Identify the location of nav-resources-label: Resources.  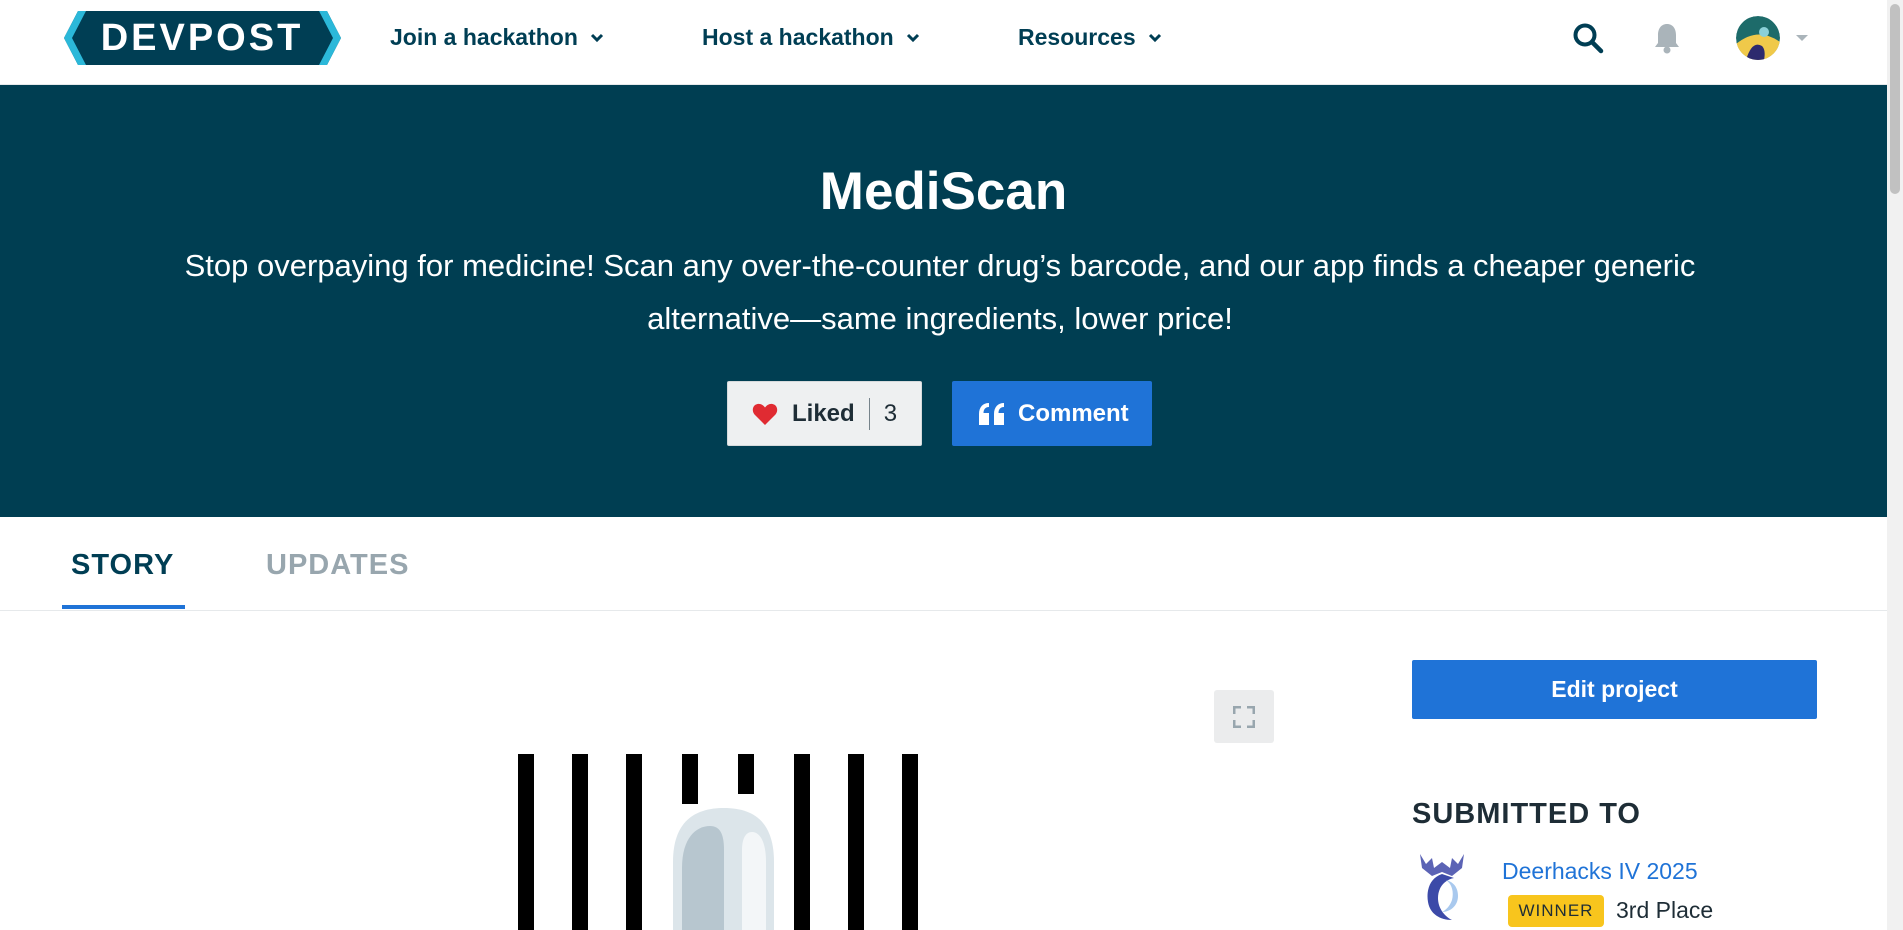
(1077, 37).